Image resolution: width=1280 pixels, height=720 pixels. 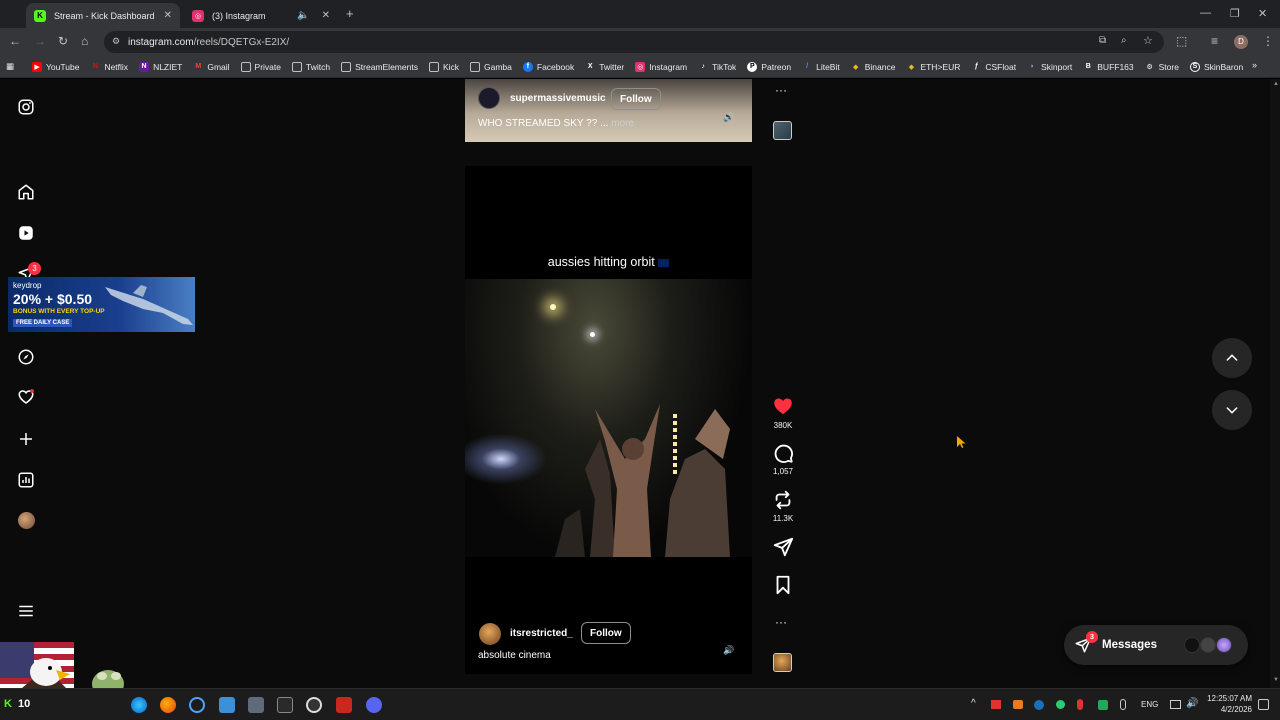 I want to click on volume-icon: 🔊, so click(x=1192, y=703).